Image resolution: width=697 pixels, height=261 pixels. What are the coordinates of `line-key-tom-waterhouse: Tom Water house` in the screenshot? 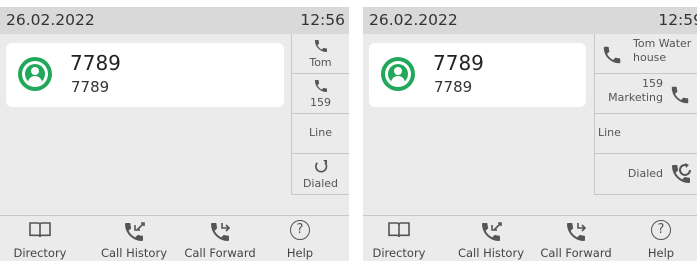 It's located at (645, 54).